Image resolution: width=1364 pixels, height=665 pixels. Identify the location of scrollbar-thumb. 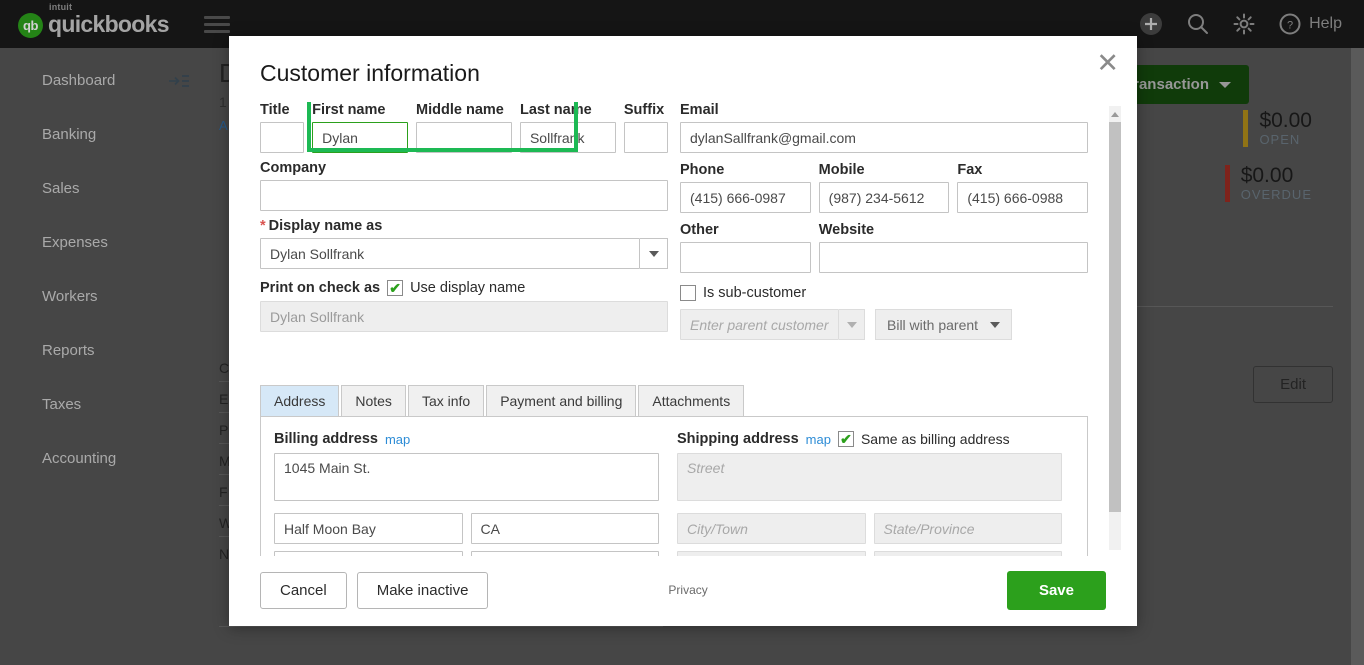
(1115, 317).